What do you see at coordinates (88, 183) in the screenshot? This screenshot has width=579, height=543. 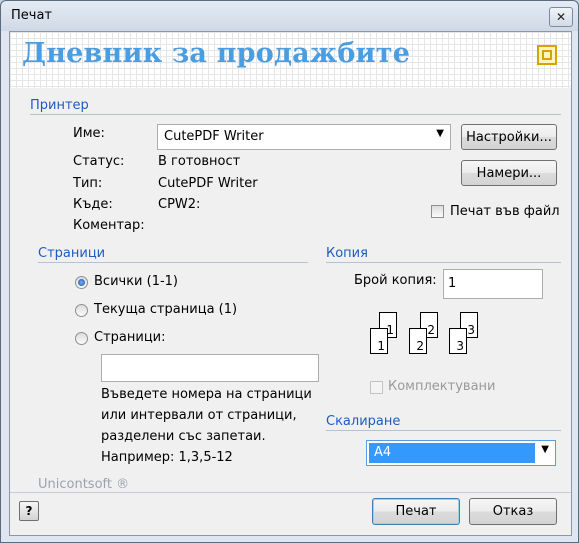 I see `type-label: Тип:` at bounding box center [88, 183].